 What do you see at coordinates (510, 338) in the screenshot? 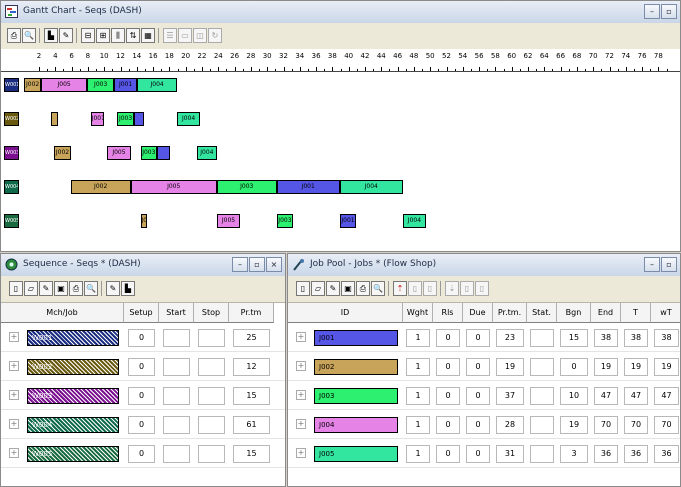
I see `prtm-cell: 23` at bounding box center [510, 338].